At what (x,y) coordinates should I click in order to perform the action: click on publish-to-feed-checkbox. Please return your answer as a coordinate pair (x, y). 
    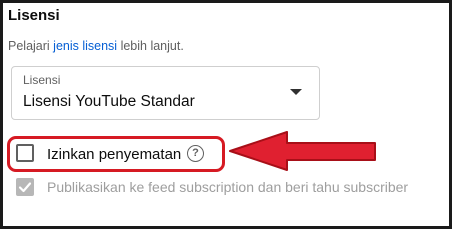
    Looking at the image, I should click on (25, 187).